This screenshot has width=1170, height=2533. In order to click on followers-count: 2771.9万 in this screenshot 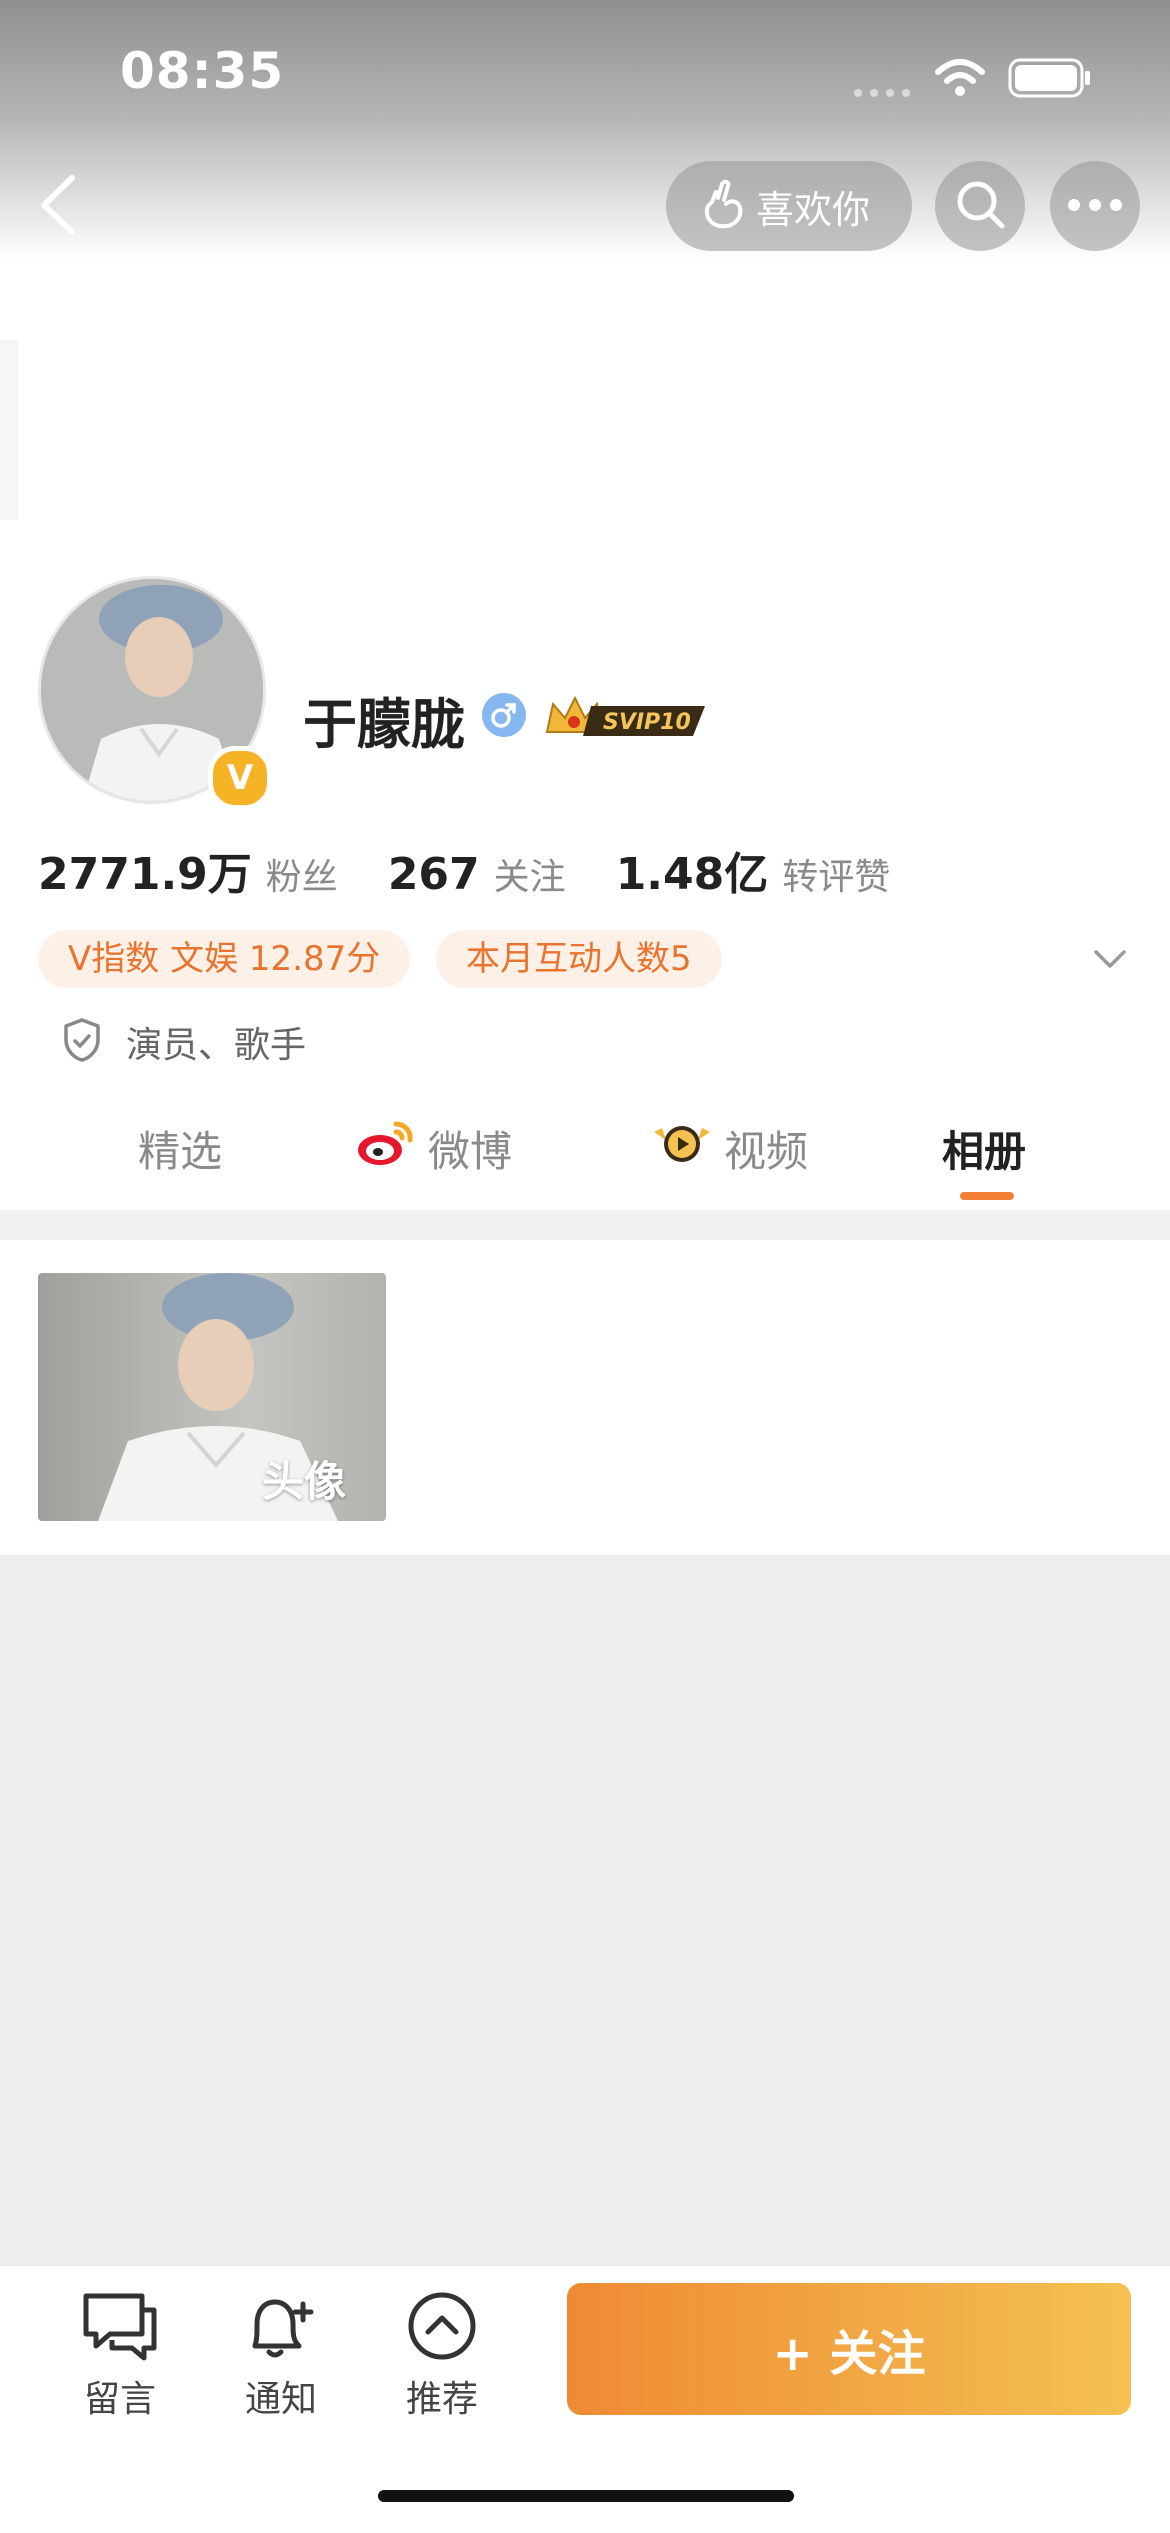, I will do `click(145, 870)`.